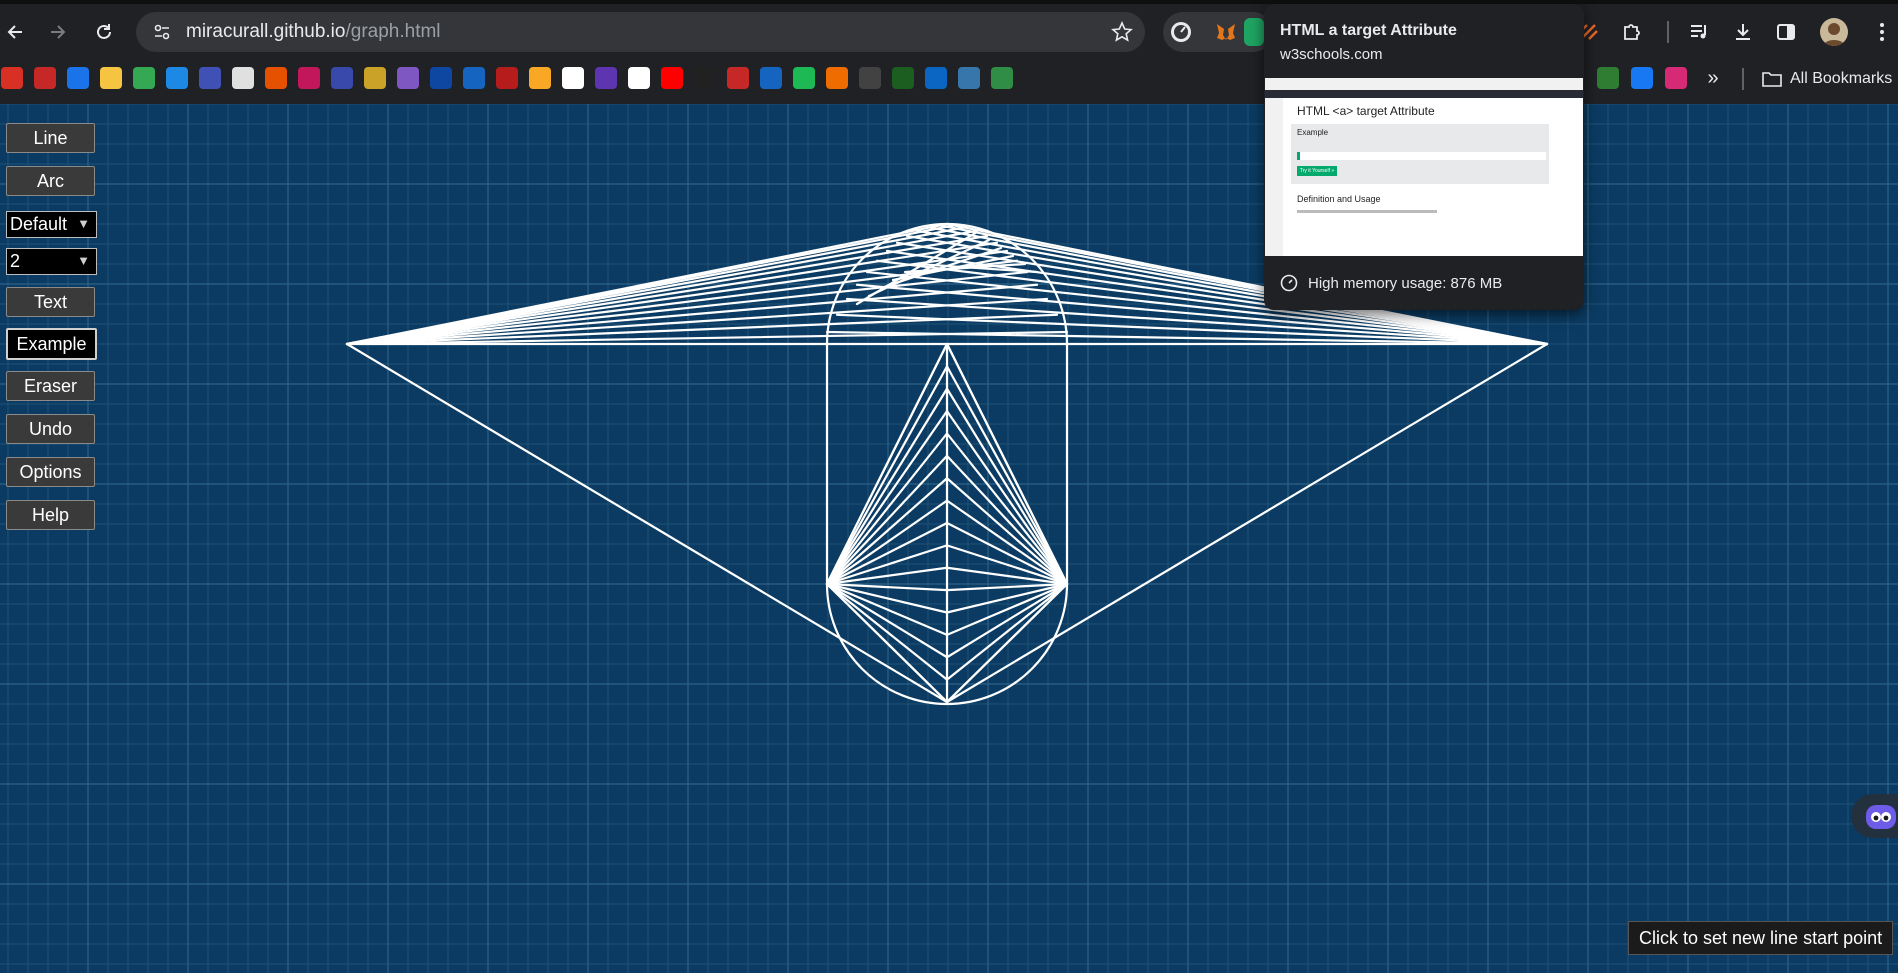 The height and width of the screenshot is (973, 1898). Describe the element at coordinates (50, 515) in the screenshot. I see `help-button: Help` at that location.